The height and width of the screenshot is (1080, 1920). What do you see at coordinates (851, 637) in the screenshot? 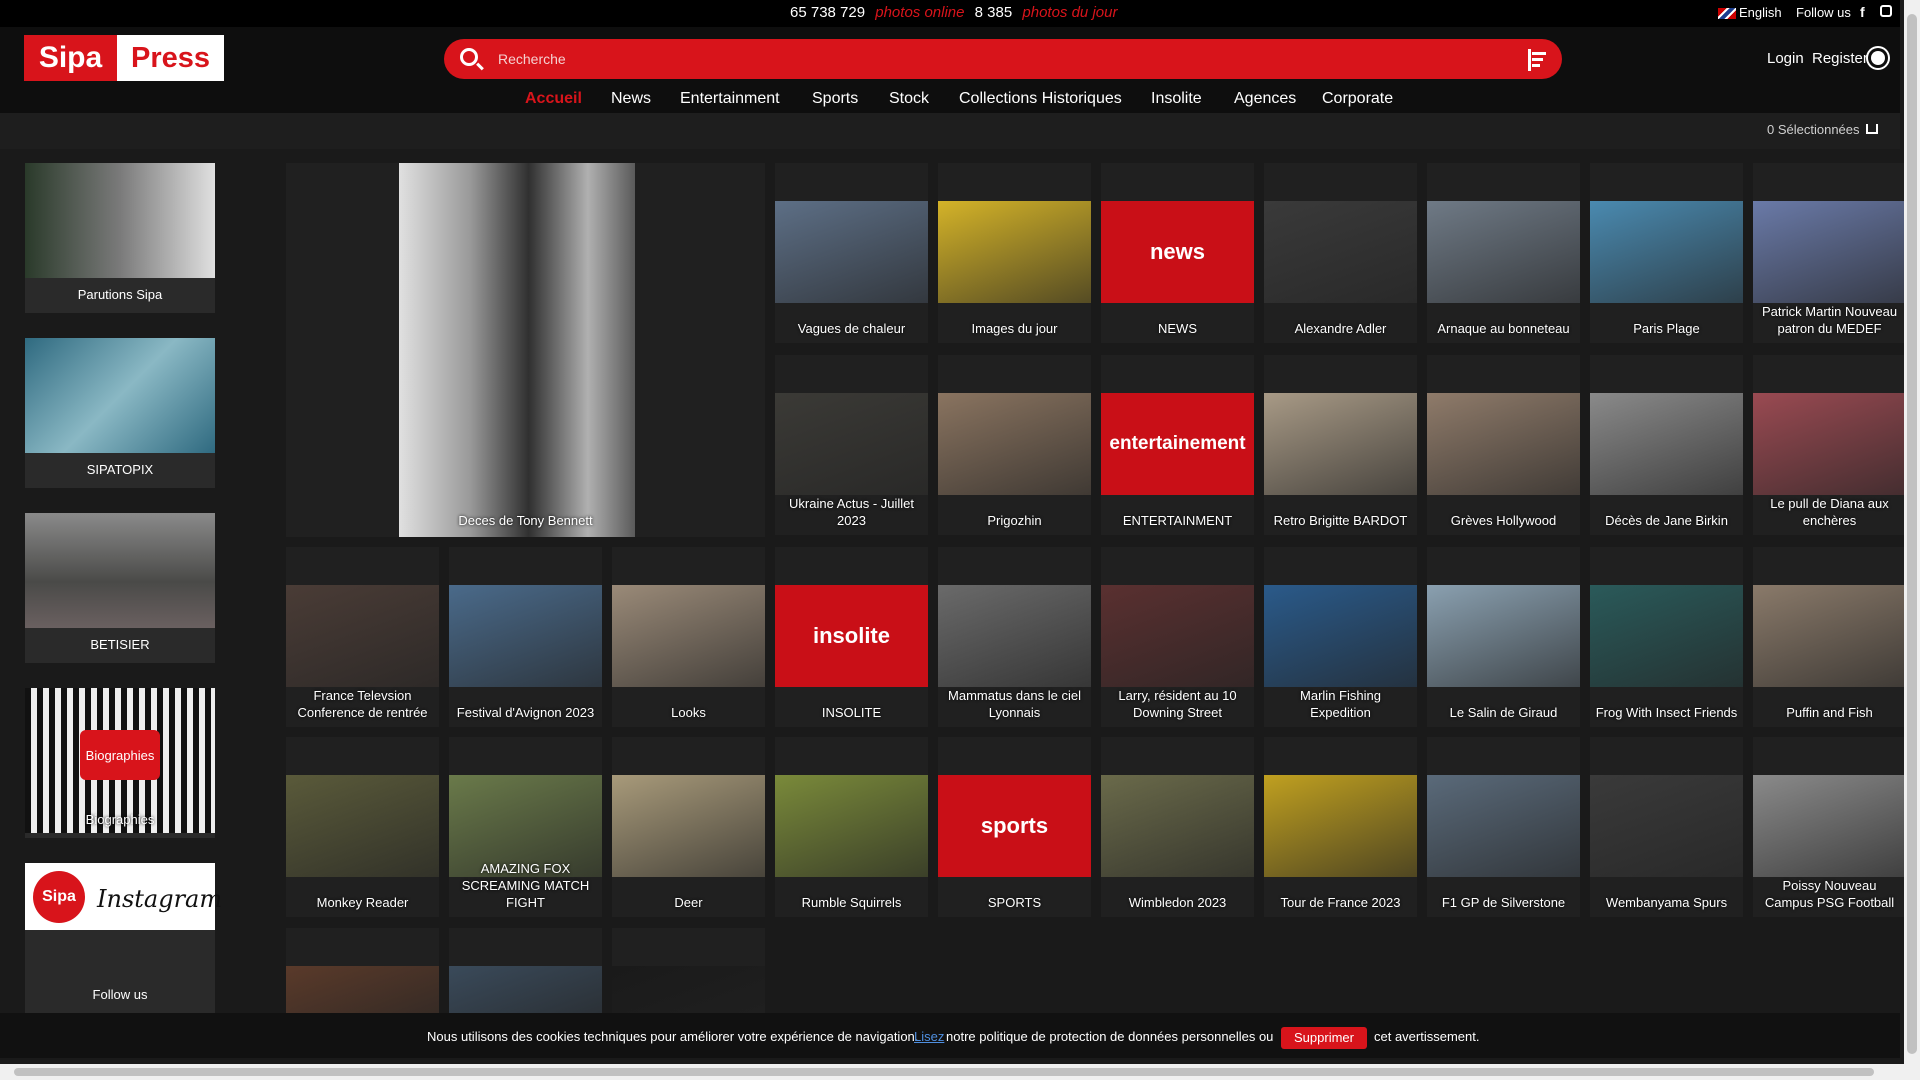
I see `photo-card: insolite INSOLITE` at bounding box center [851, 637].